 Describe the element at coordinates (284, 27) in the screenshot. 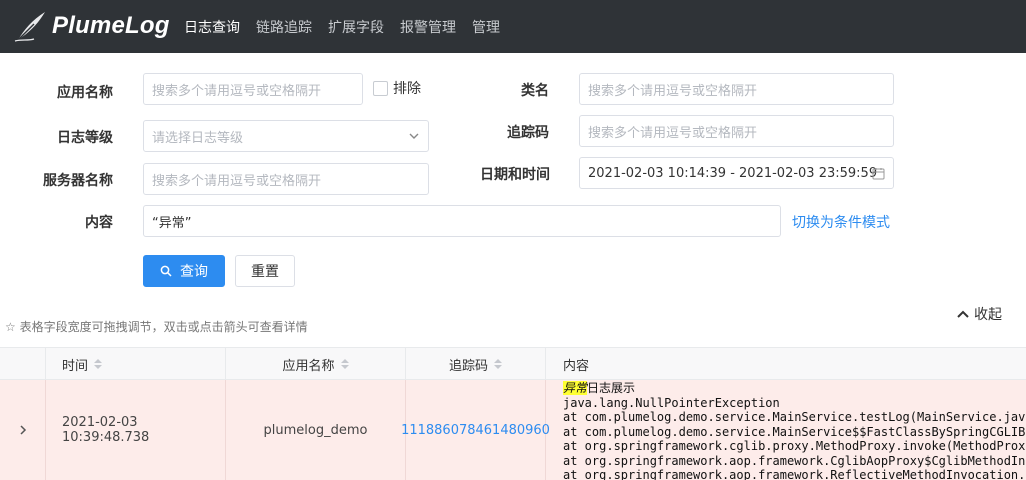

I see `nav-trace: 链路追踪` at that location.